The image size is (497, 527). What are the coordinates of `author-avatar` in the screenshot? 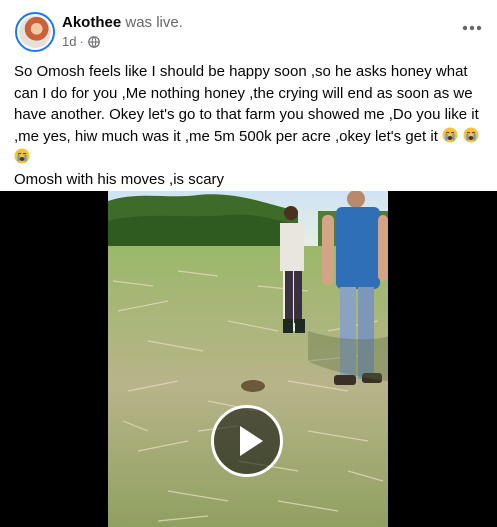 It's located at (35, 32).